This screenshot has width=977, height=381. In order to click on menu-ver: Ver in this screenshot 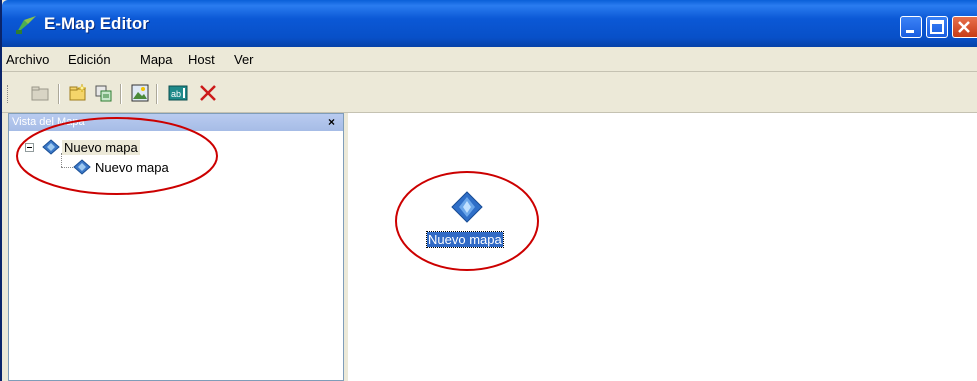, I will do `click(244, 59)`.